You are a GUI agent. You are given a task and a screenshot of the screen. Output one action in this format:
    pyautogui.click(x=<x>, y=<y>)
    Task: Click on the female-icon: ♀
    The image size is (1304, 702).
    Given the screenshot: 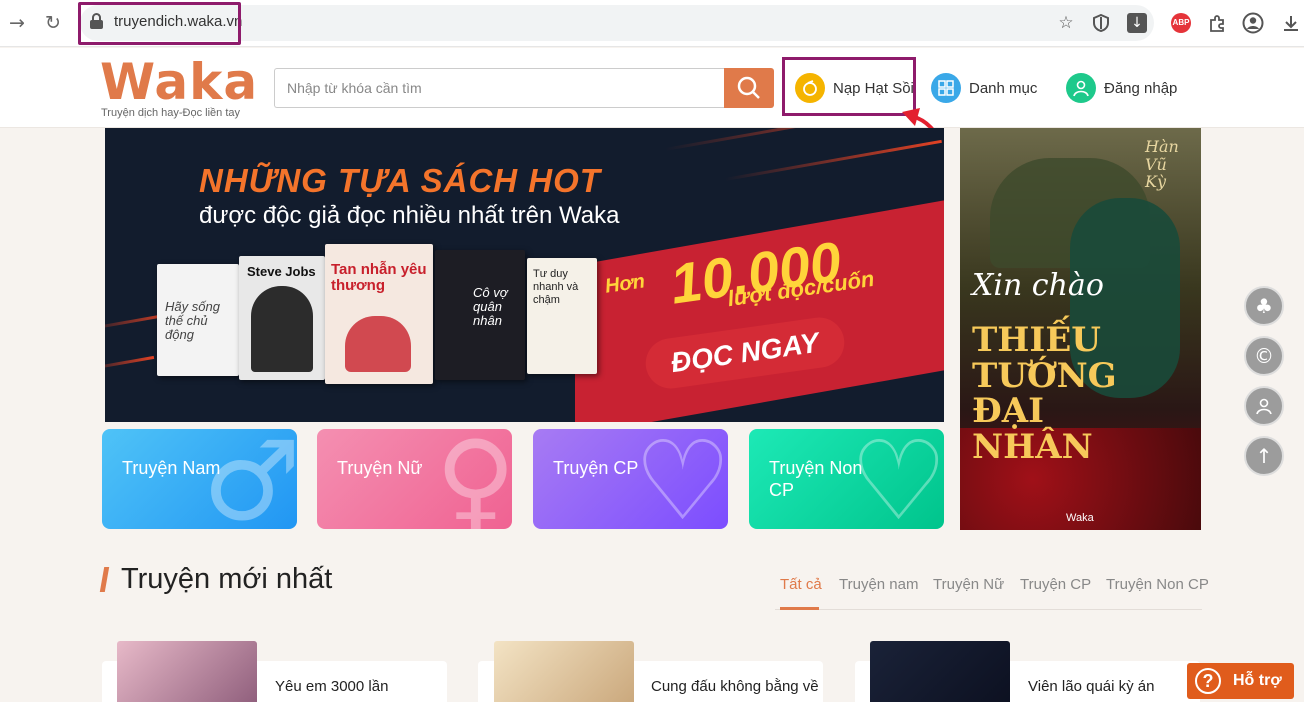 What is the action you would take?
    pyautogui.click(x=473, y=479)
    